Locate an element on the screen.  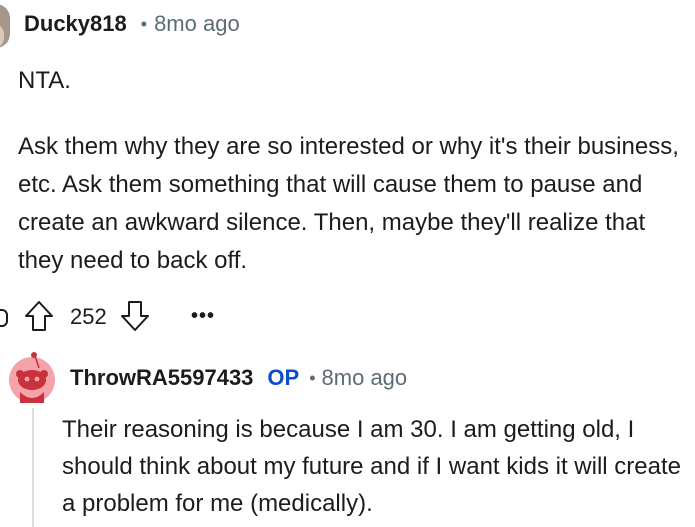
vote-score: 252 is located at coordinates (88, 316).